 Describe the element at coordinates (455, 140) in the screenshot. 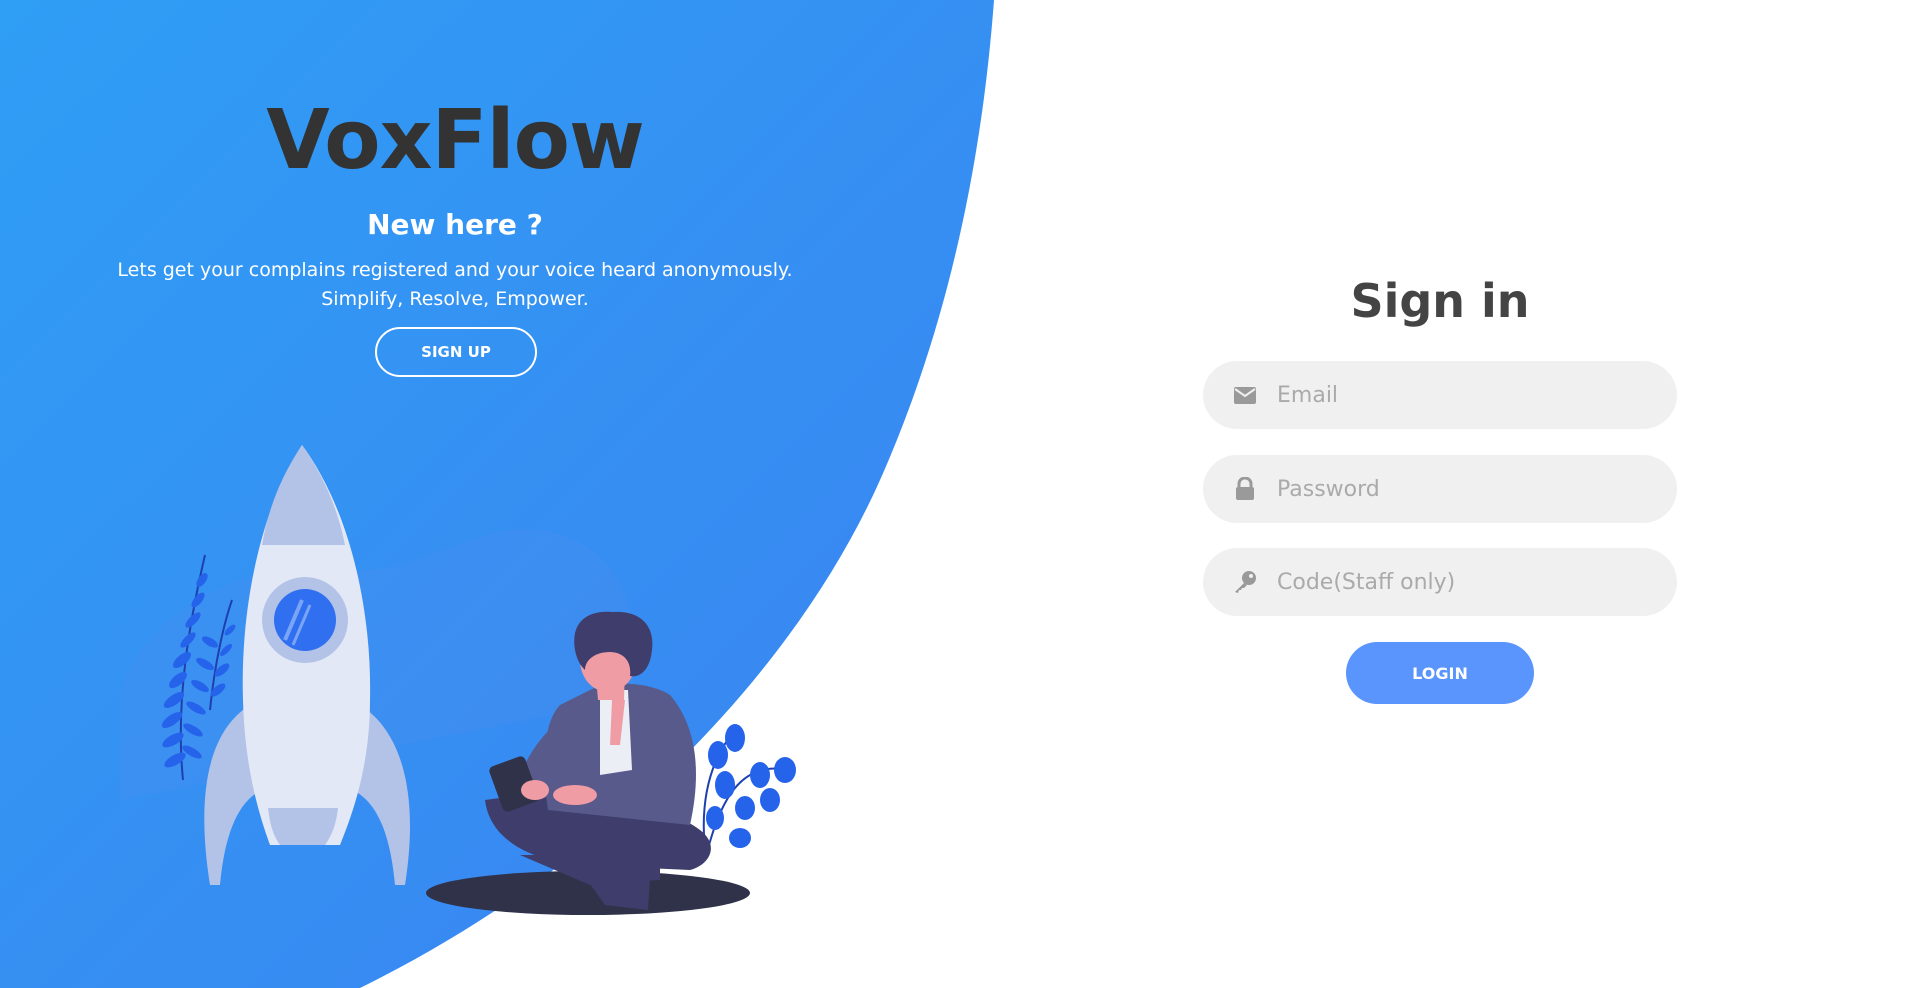

I see `brand-logo-text: VoxFlow` at that location.